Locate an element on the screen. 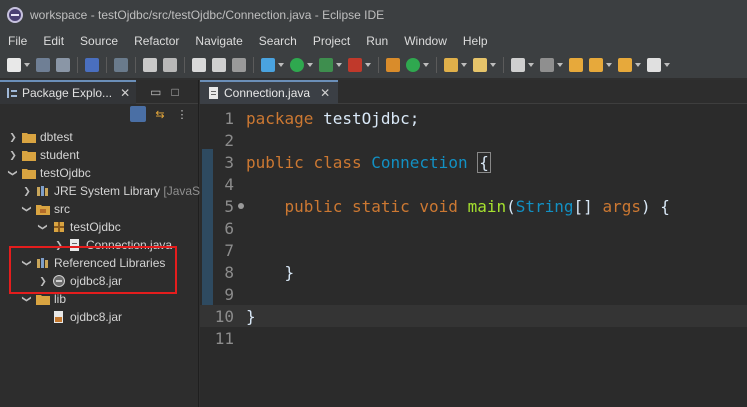 The height and width of the screenshot is (407, 747). code-text: } is located at coordinates (264, 272).